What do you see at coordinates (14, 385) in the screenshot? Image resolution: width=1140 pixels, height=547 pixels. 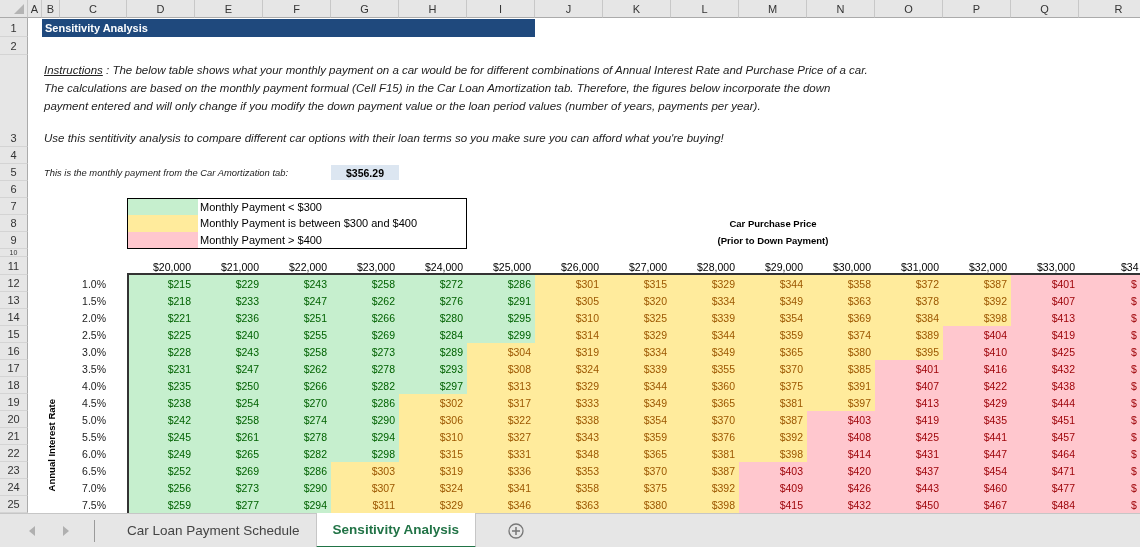 I see `row-header: 18` at bounding box center [14, 385].